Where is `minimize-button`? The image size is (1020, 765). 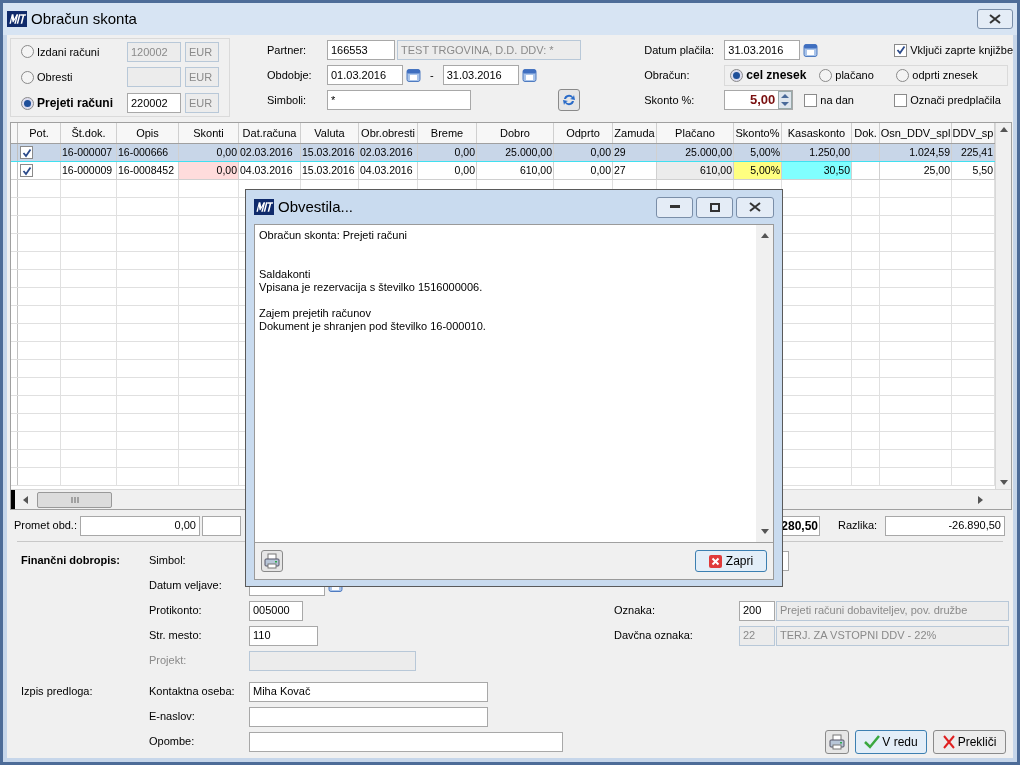 minimize-button is located at coordinates (674, 207).